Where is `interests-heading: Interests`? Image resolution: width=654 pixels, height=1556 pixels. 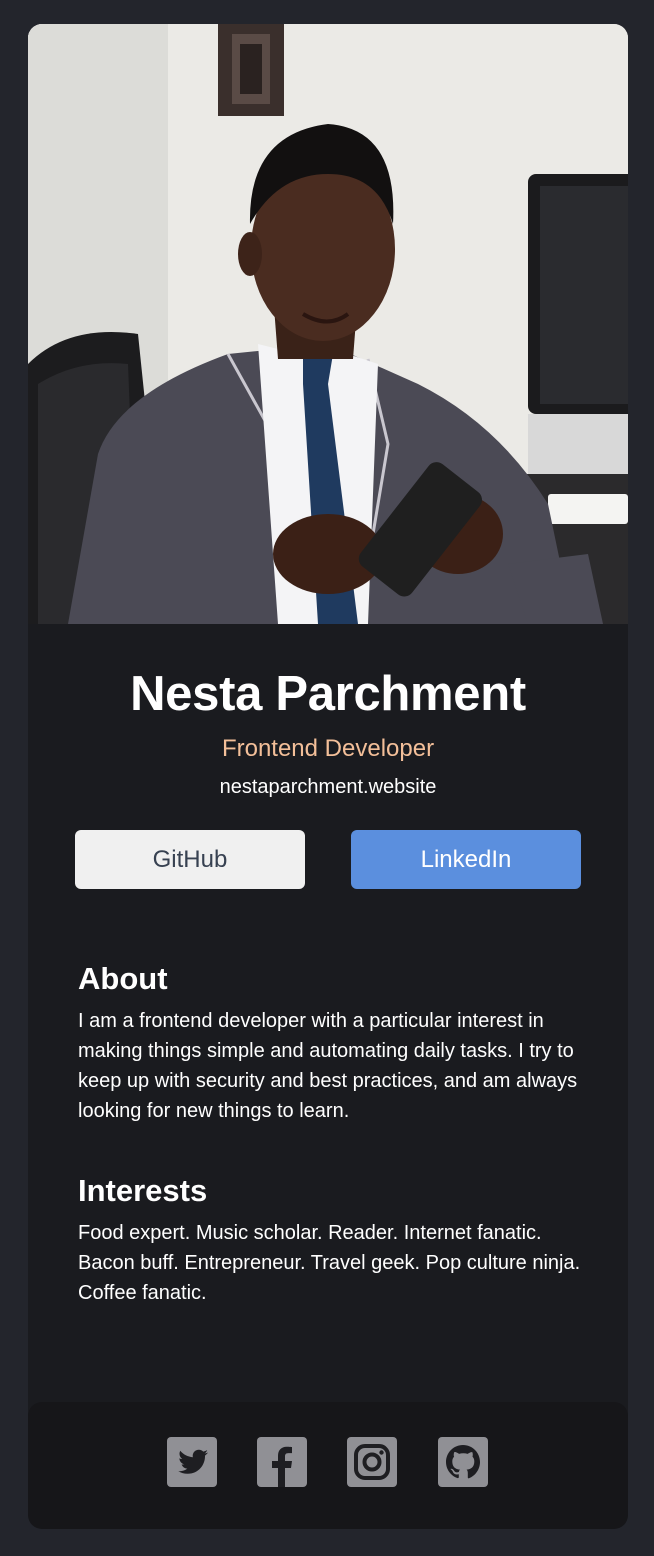 interests-heading: Interests is located at coordinates (143, 1190).